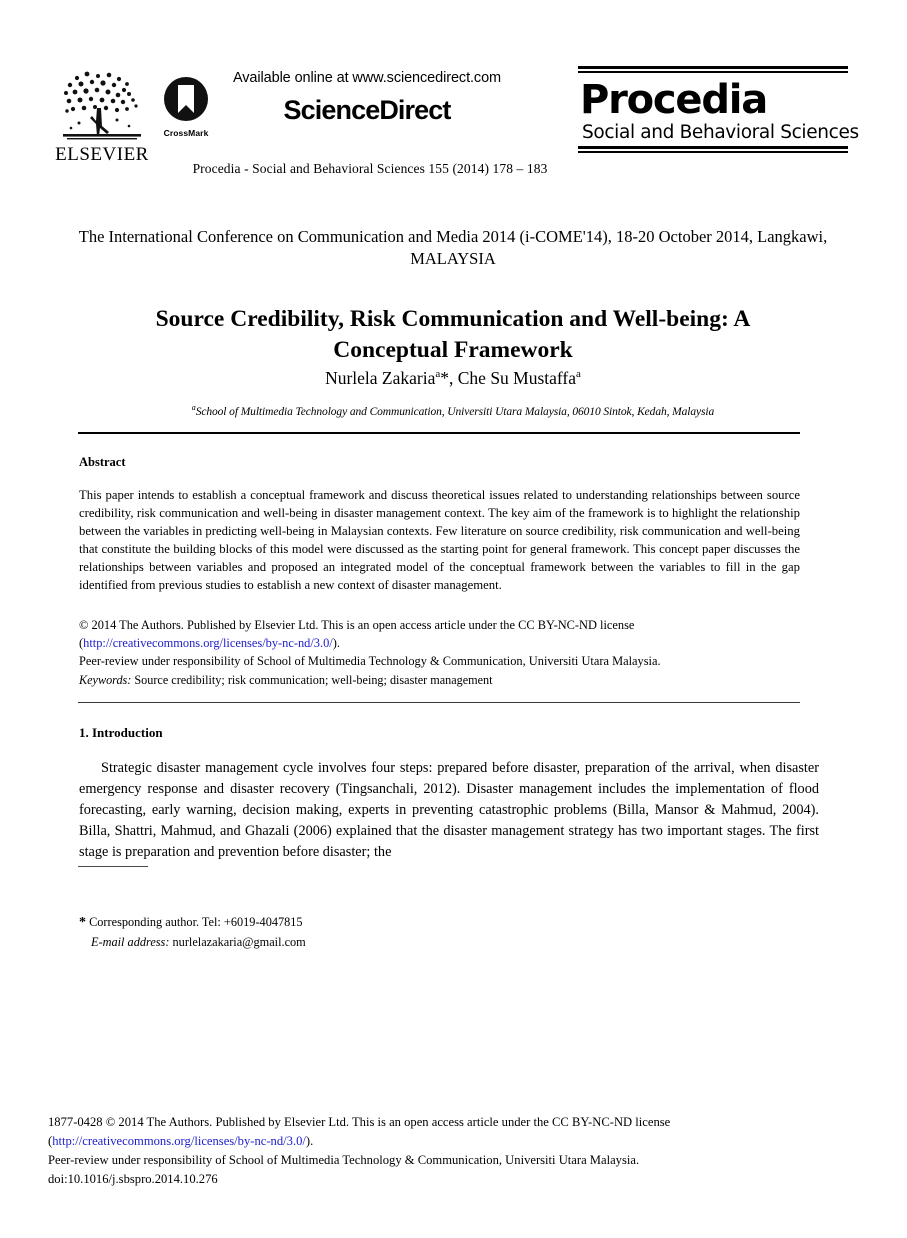 Image resolution: width=907 pixels, height=1238 pixels. What do you see at coordinates (713, 149) in the screenshot?
I see `procedia-rule-bottom` at bounding box center [713, 149].